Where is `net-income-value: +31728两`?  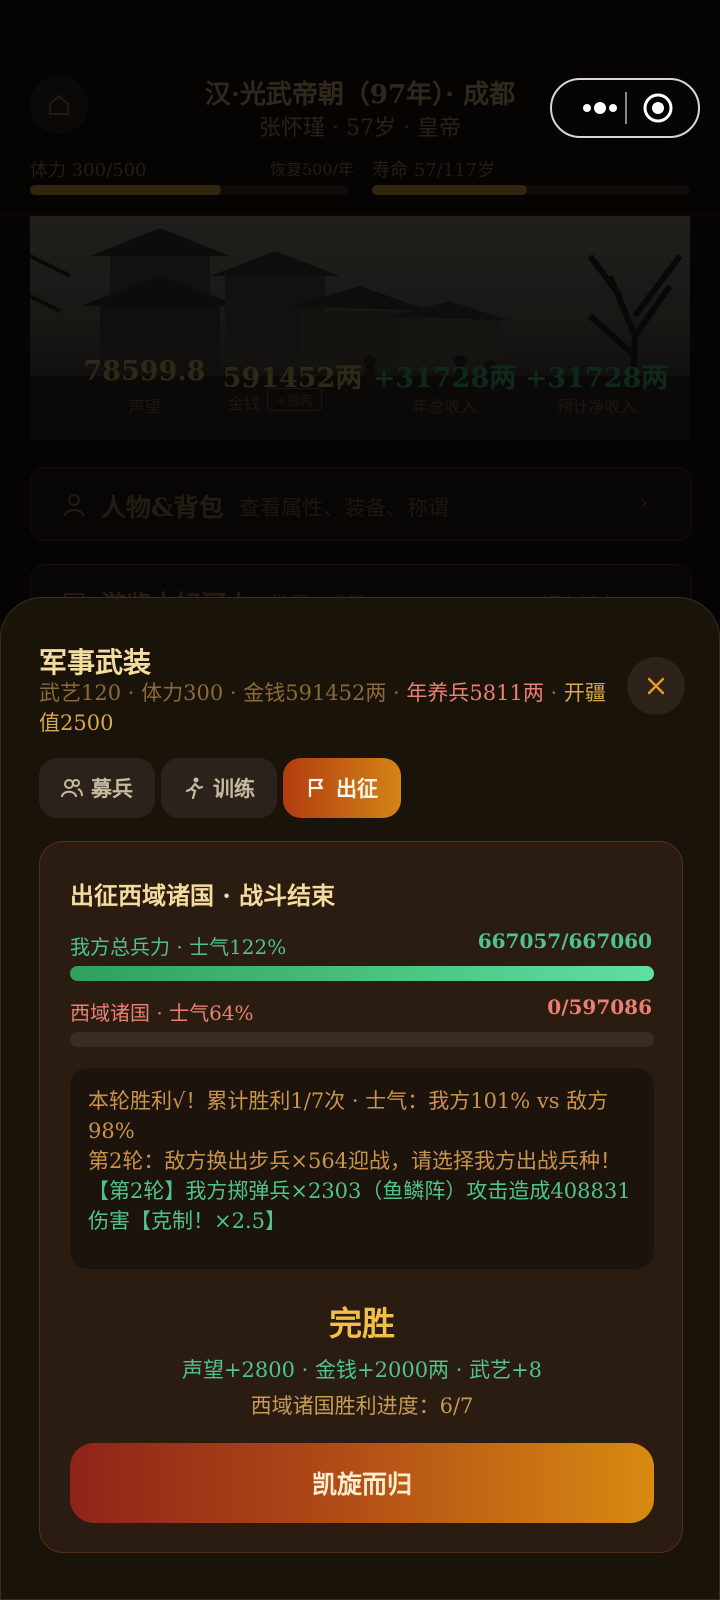
net-income-value: +31728两 is located at coordinates (596, 378).